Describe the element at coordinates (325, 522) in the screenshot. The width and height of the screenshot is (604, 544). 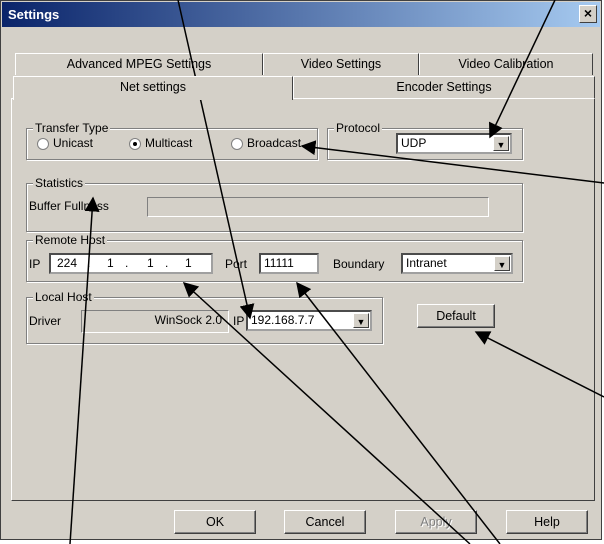
I see `cancel-button: Cancel` at that location.